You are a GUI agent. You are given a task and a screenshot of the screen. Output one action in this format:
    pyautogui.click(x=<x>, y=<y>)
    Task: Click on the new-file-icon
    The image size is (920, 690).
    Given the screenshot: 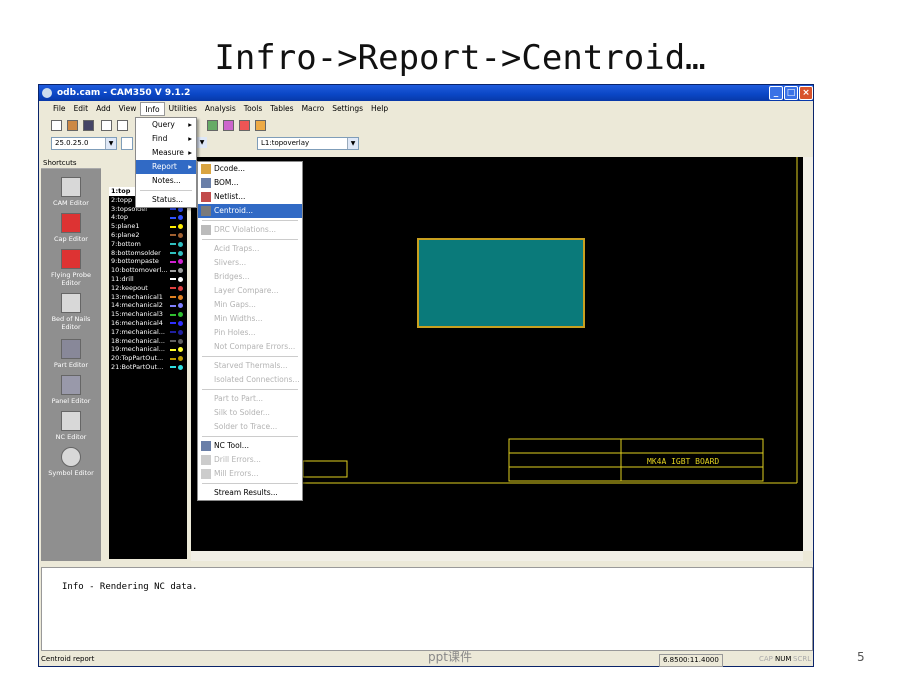 What is the action you would take?
    pyautogui.click(x=56, y=125)
    